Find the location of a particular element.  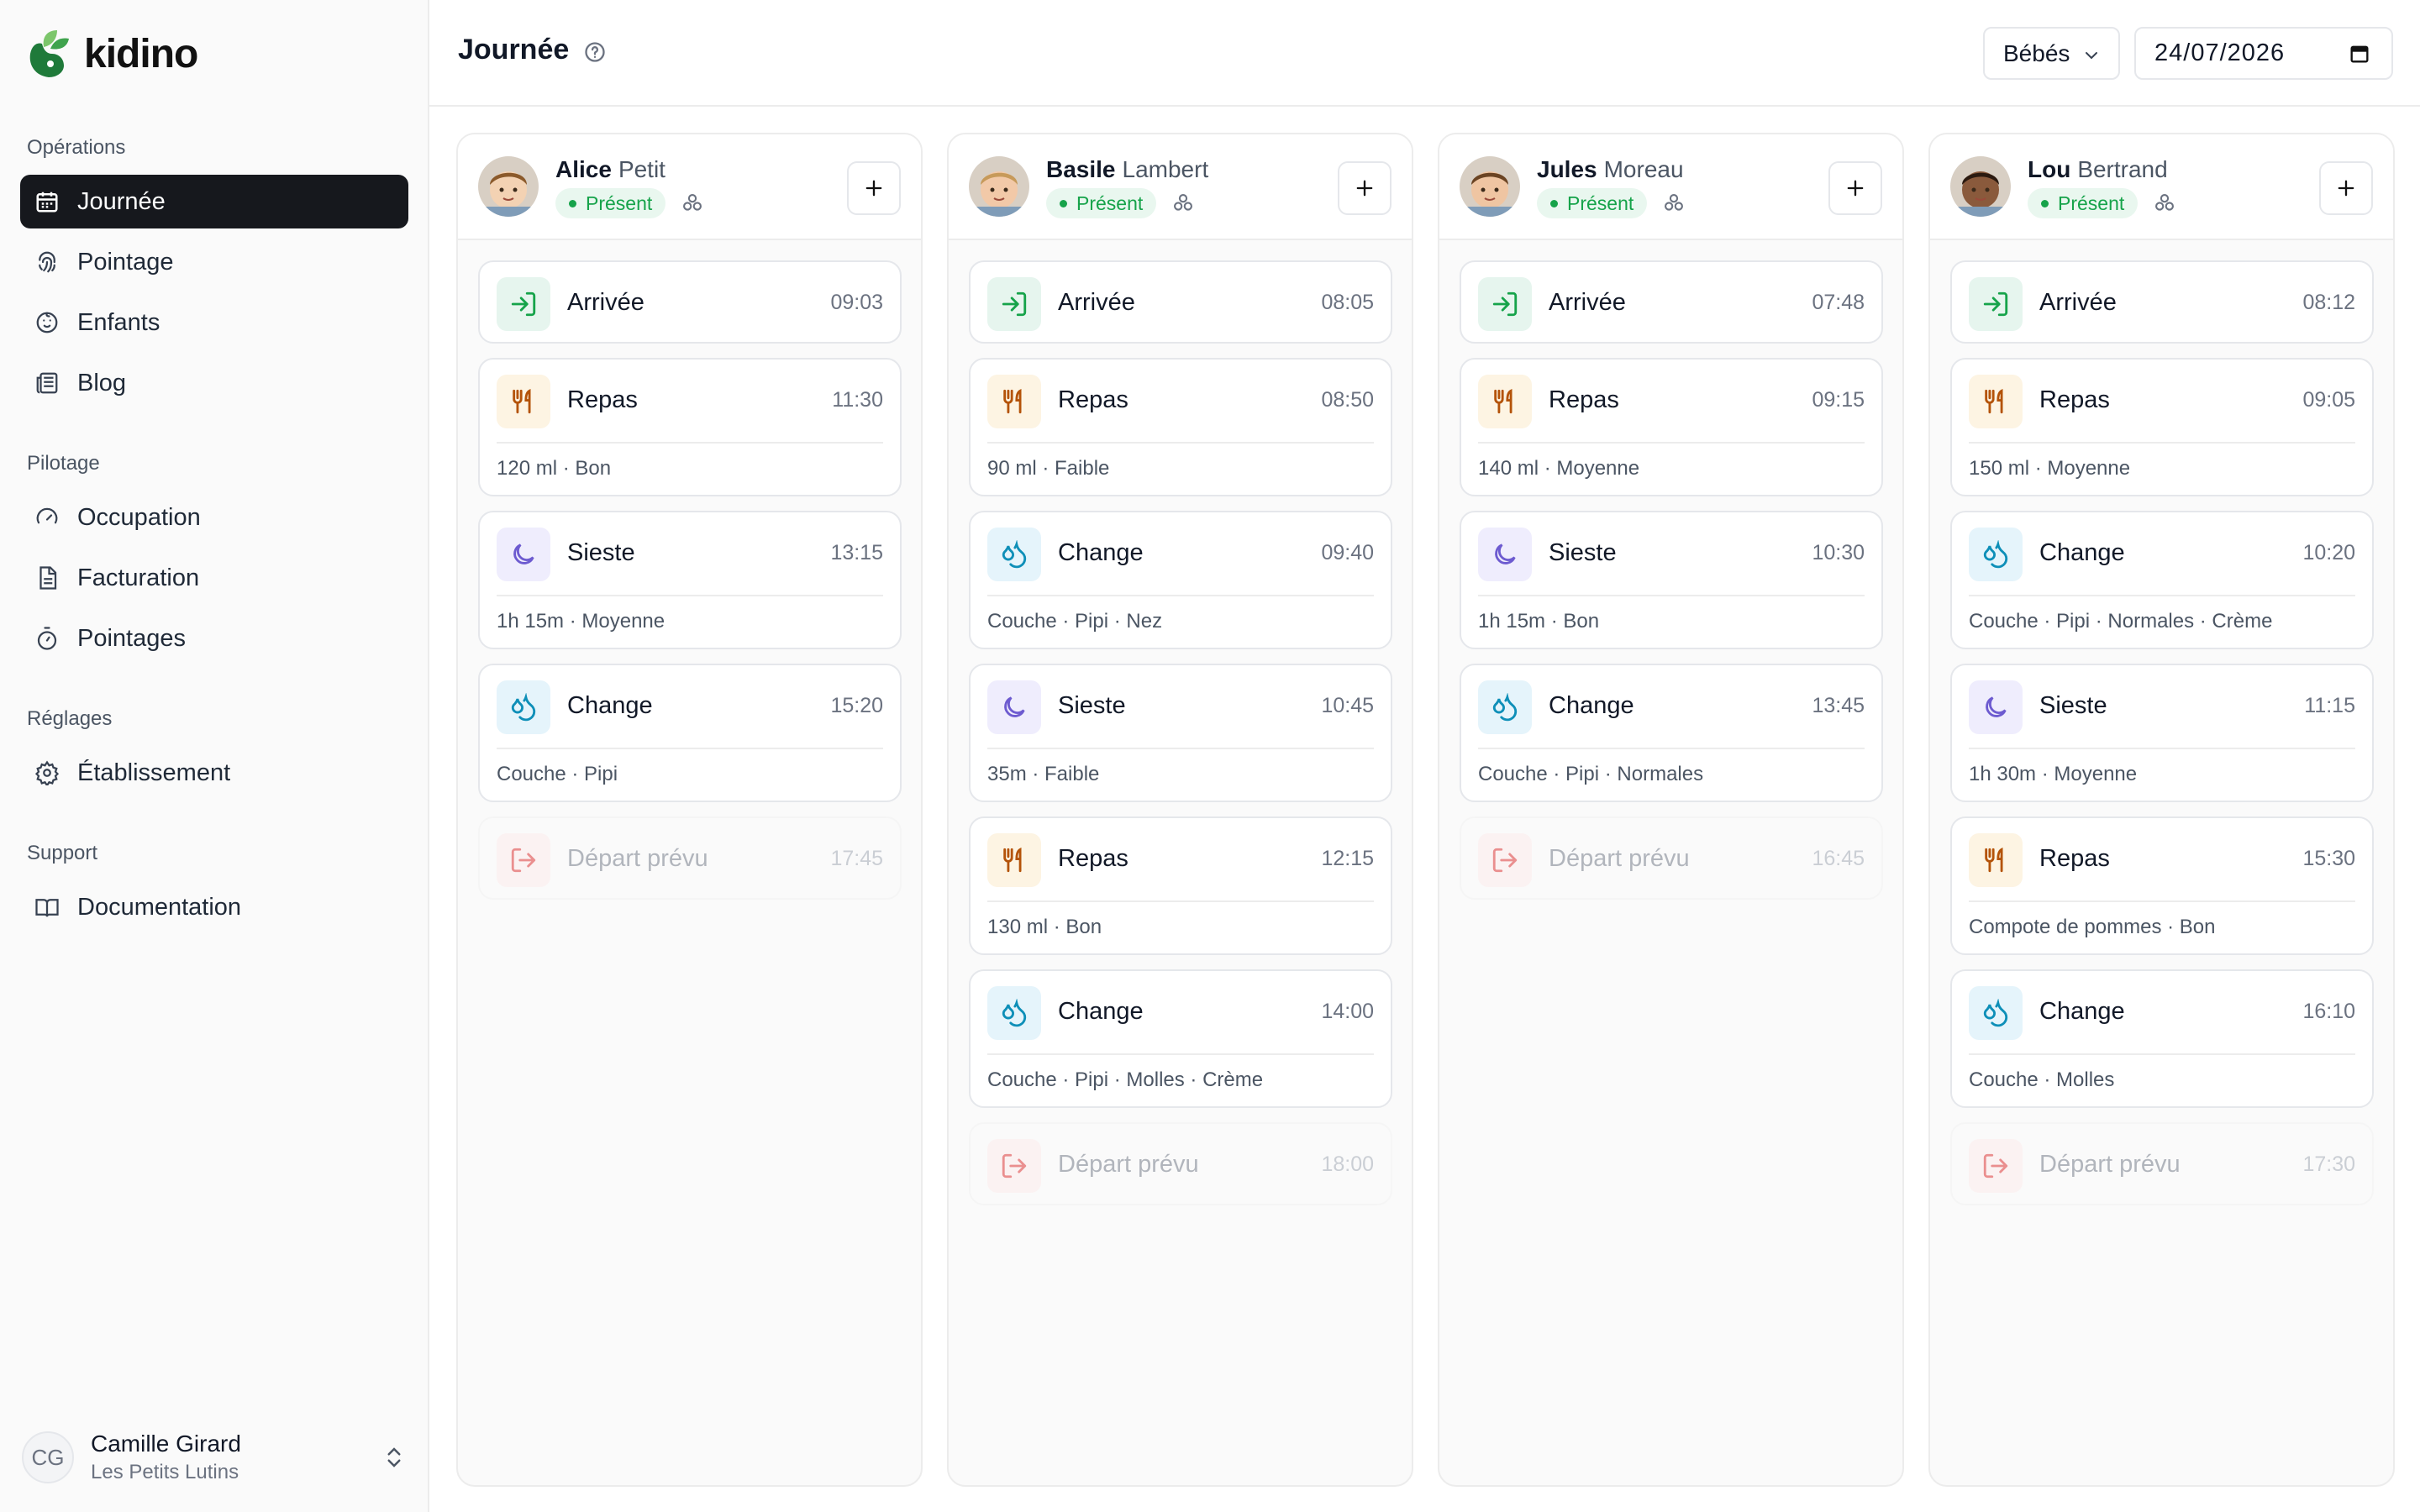

event-detail: 150 ml · Moyenne is located at coordinates (2050, 468).